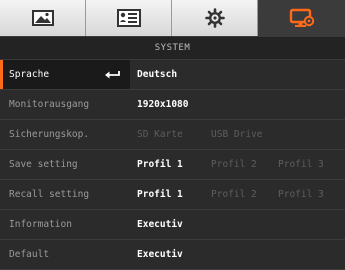 The image size is (345, 270). I want to click on recall-option-2: Profil 2, so click(234, 194).